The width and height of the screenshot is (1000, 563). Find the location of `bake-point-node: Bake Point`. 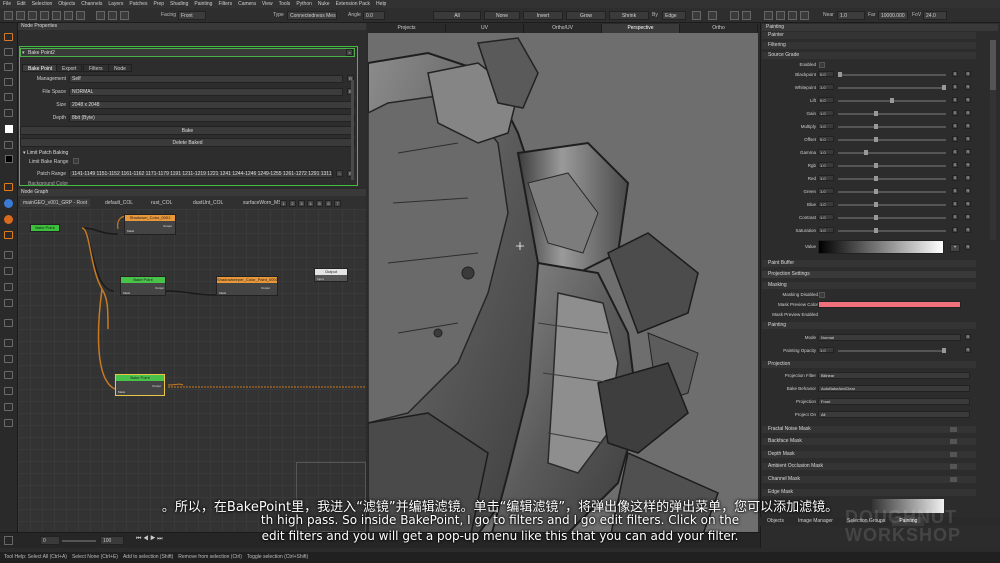

bake-point-node: Bake Point is located at coordinates (45, 228).